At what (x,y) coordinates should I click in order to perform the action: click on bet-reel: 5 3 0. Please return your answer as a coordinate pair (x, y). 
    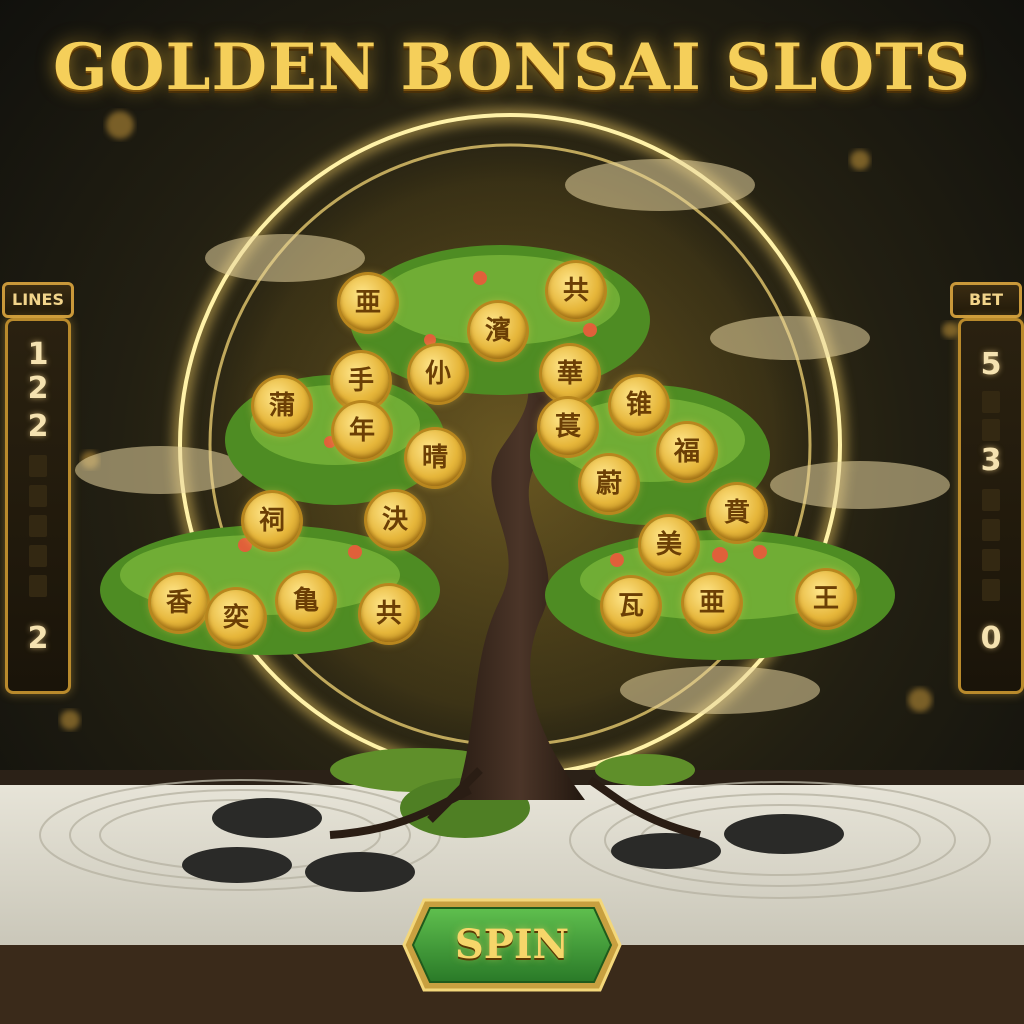
    Looking at the image, I should click on (991, 506).